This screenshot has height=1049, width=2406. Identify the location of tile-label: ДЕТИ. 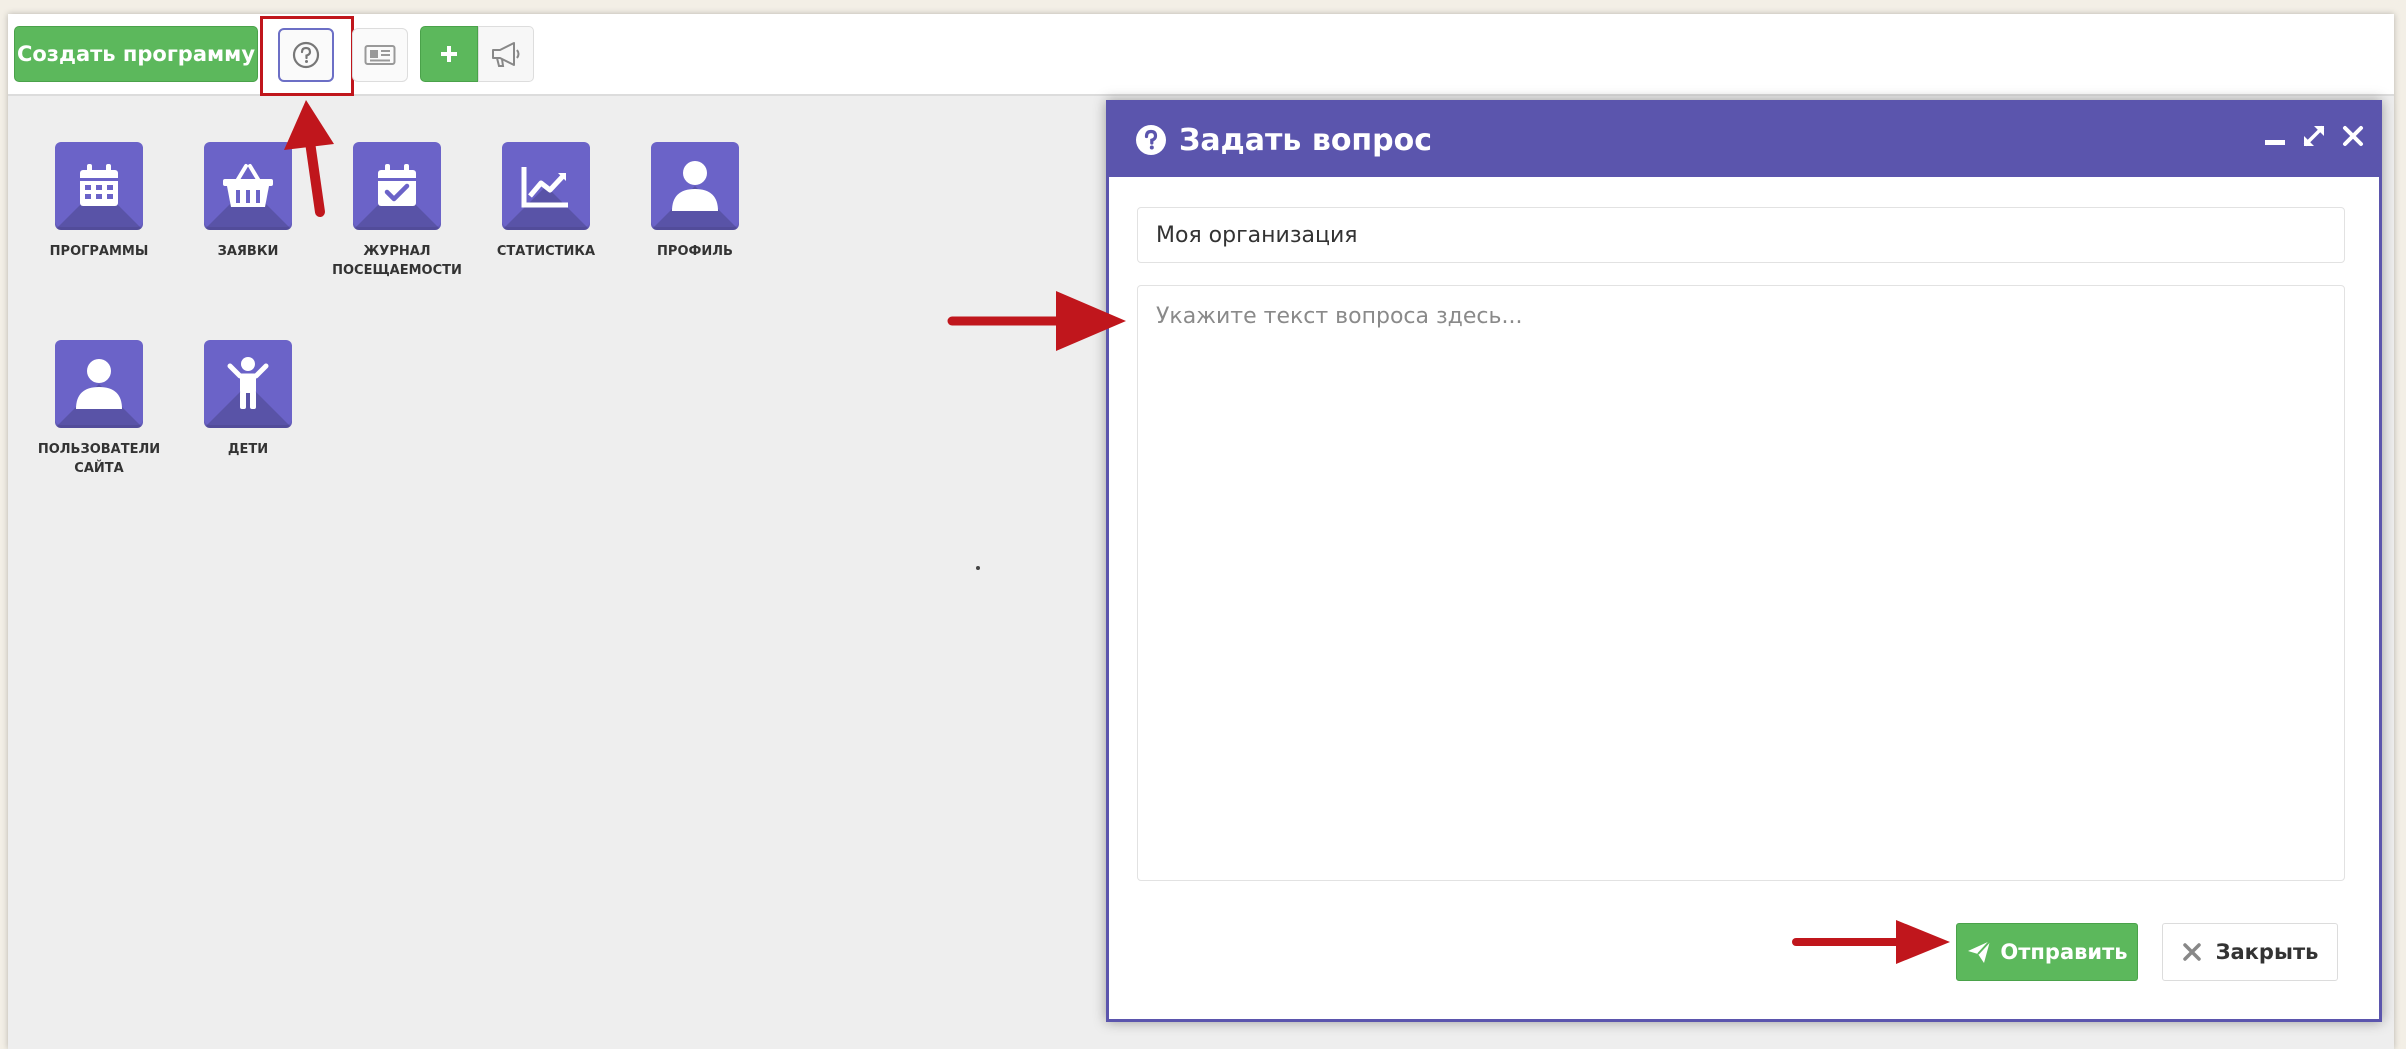
(248, 449).